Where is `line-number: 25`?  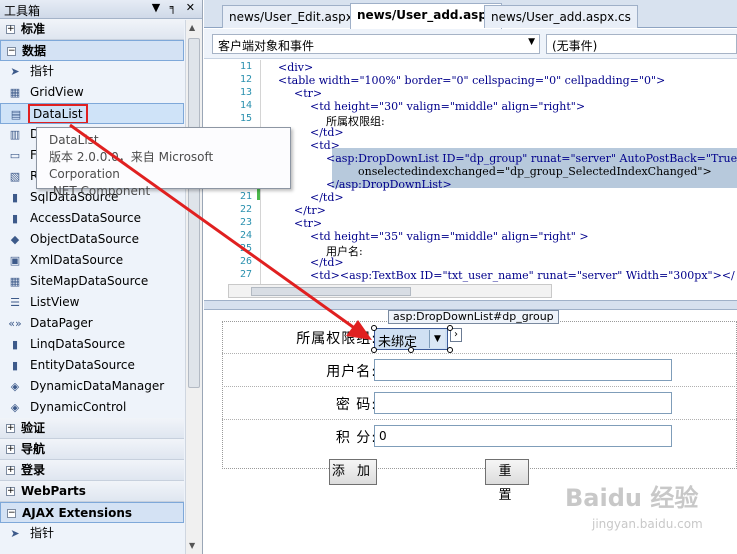
line-number: 25 is located at coordinates (245, 248).